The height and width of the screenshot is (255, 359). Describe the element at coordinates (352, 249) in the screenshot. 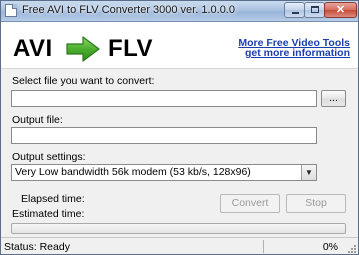

I see `resize-grip-icon` at that location.